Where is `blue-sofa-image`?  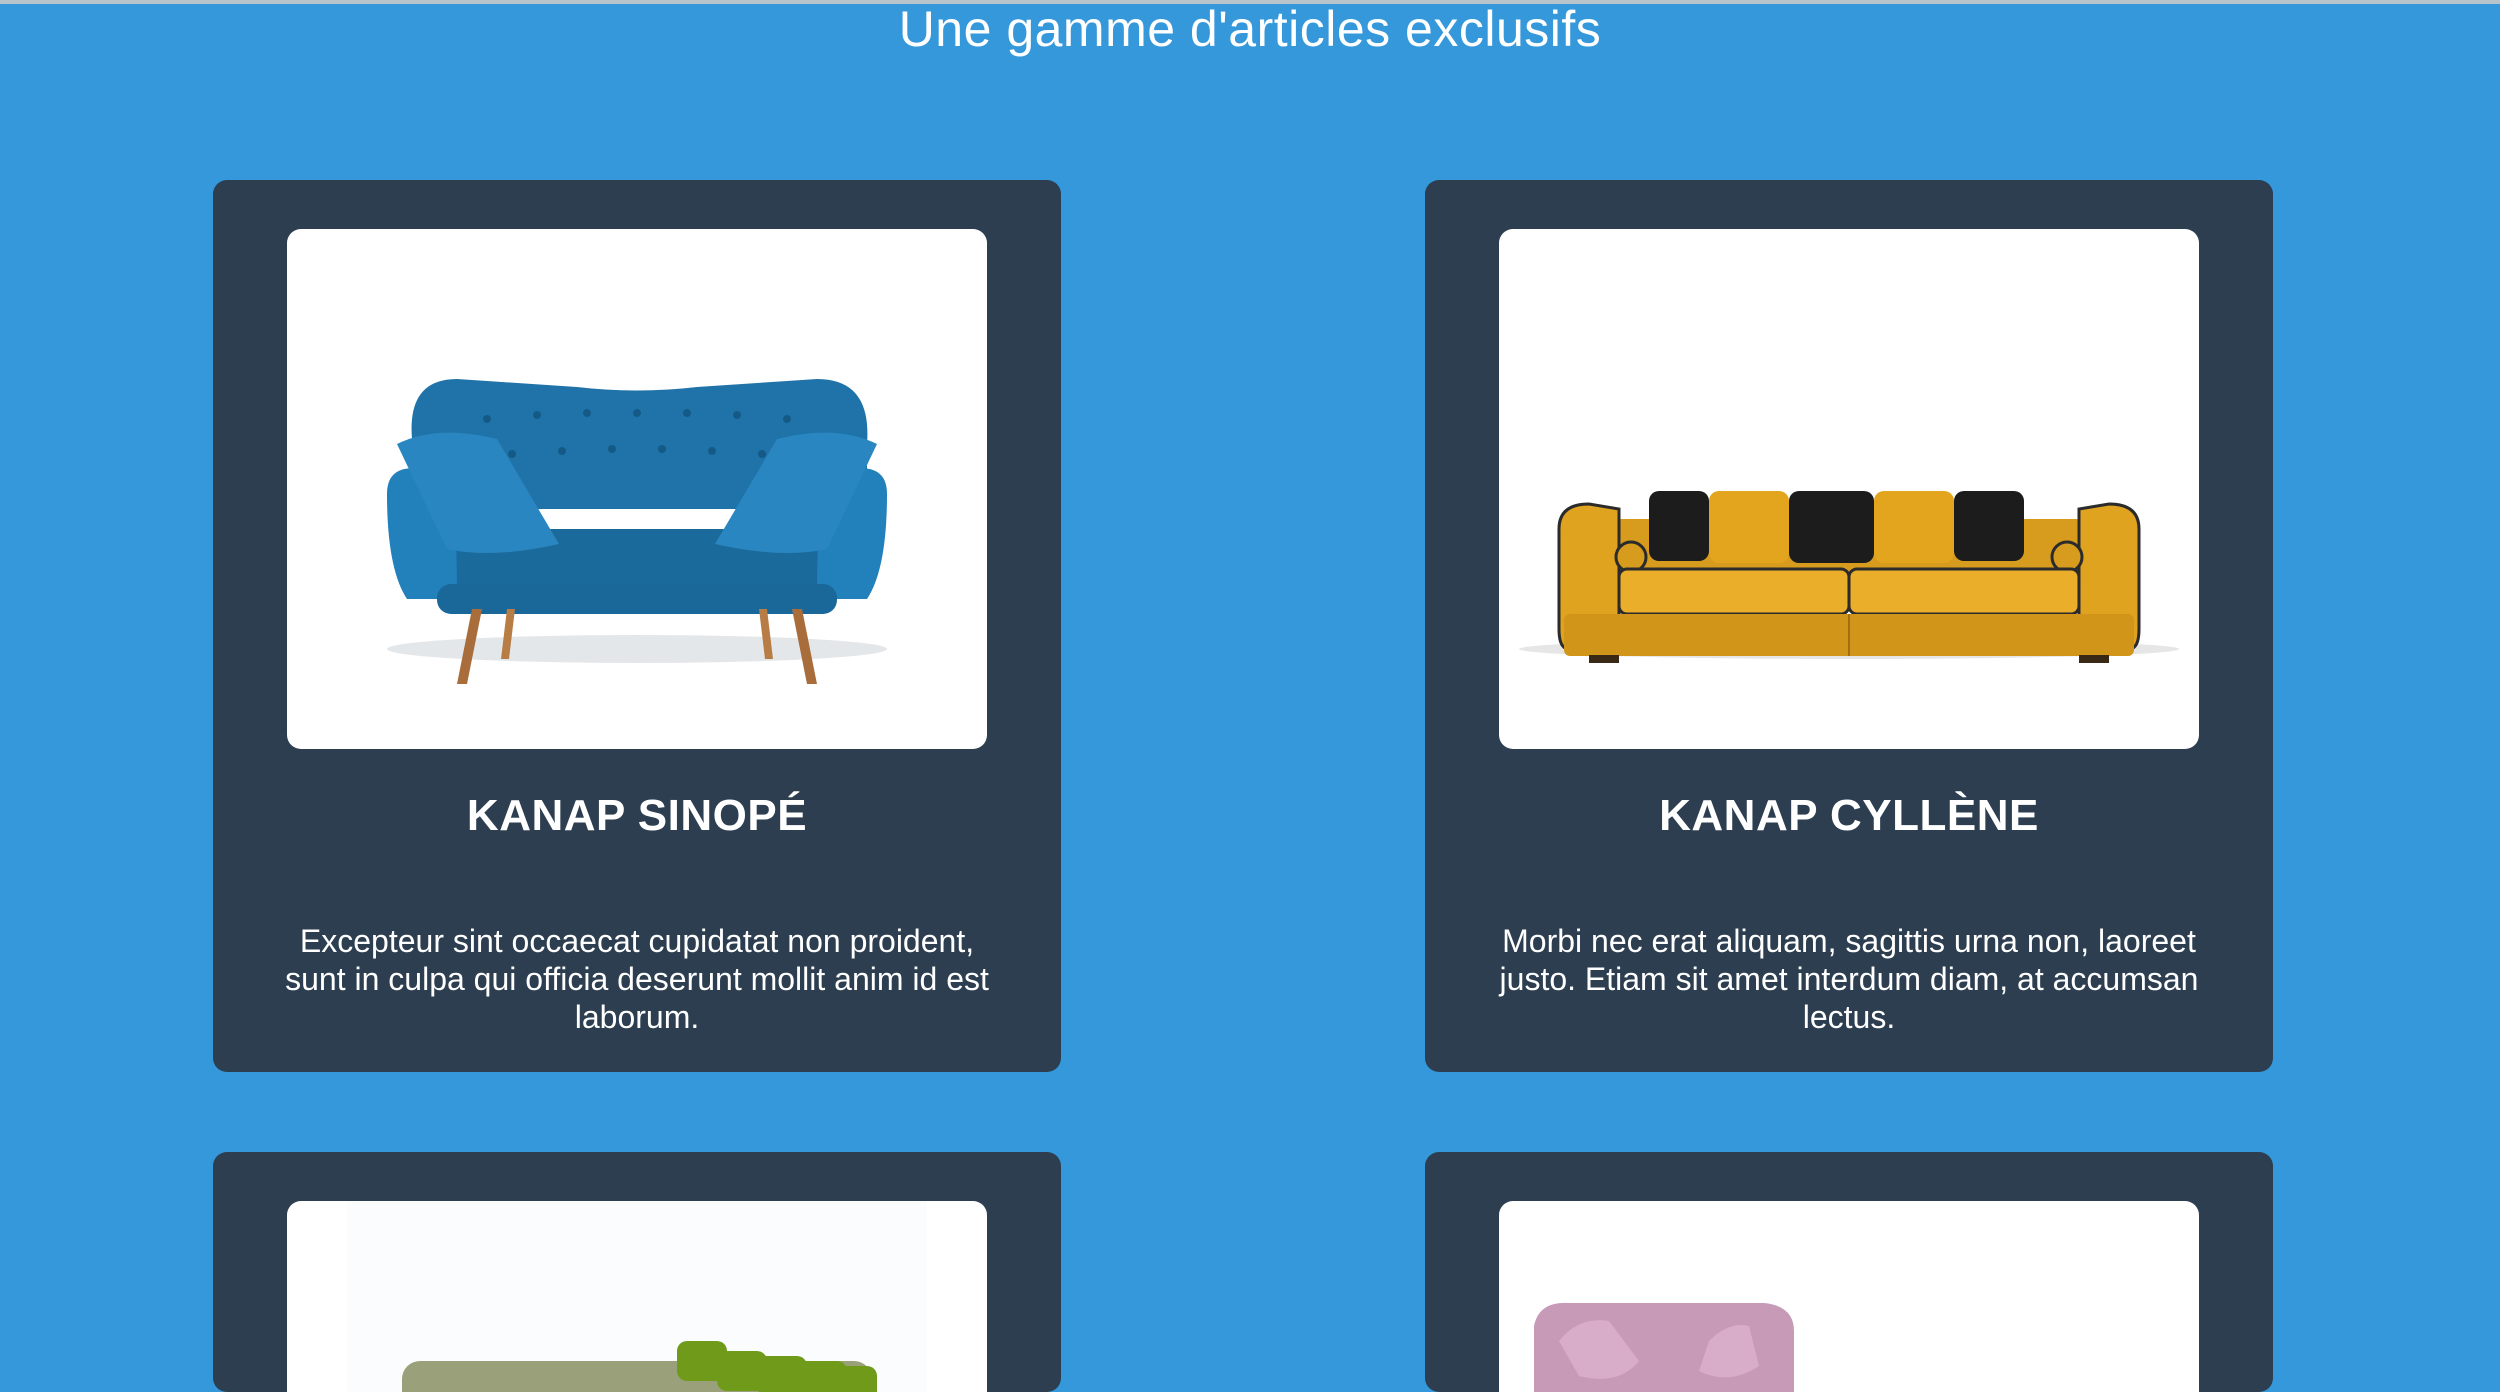
blue-sofa-image is located at coordinates (637, 531).